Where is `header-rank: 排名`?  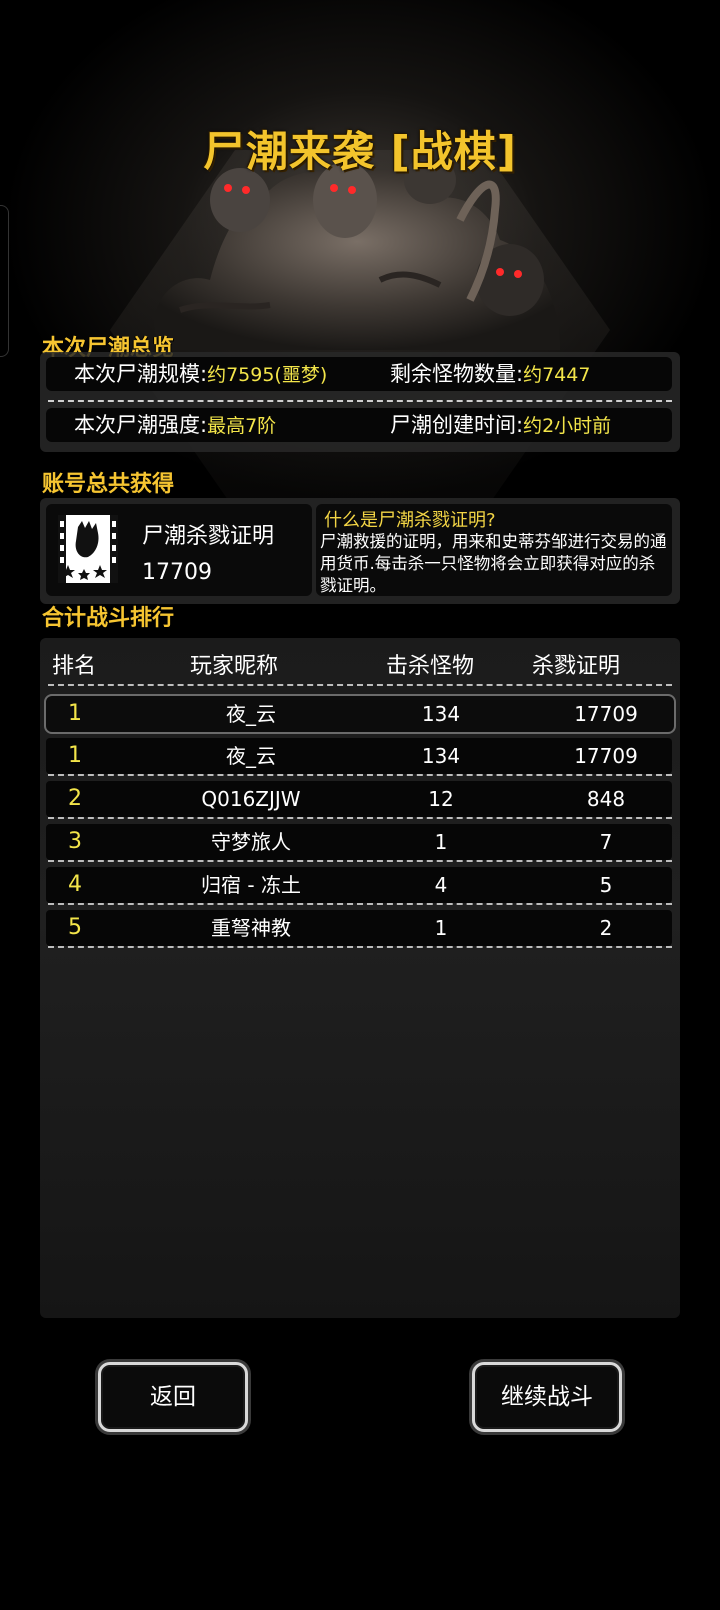 header-rank: 排名 is located at coordinates (74, 666).